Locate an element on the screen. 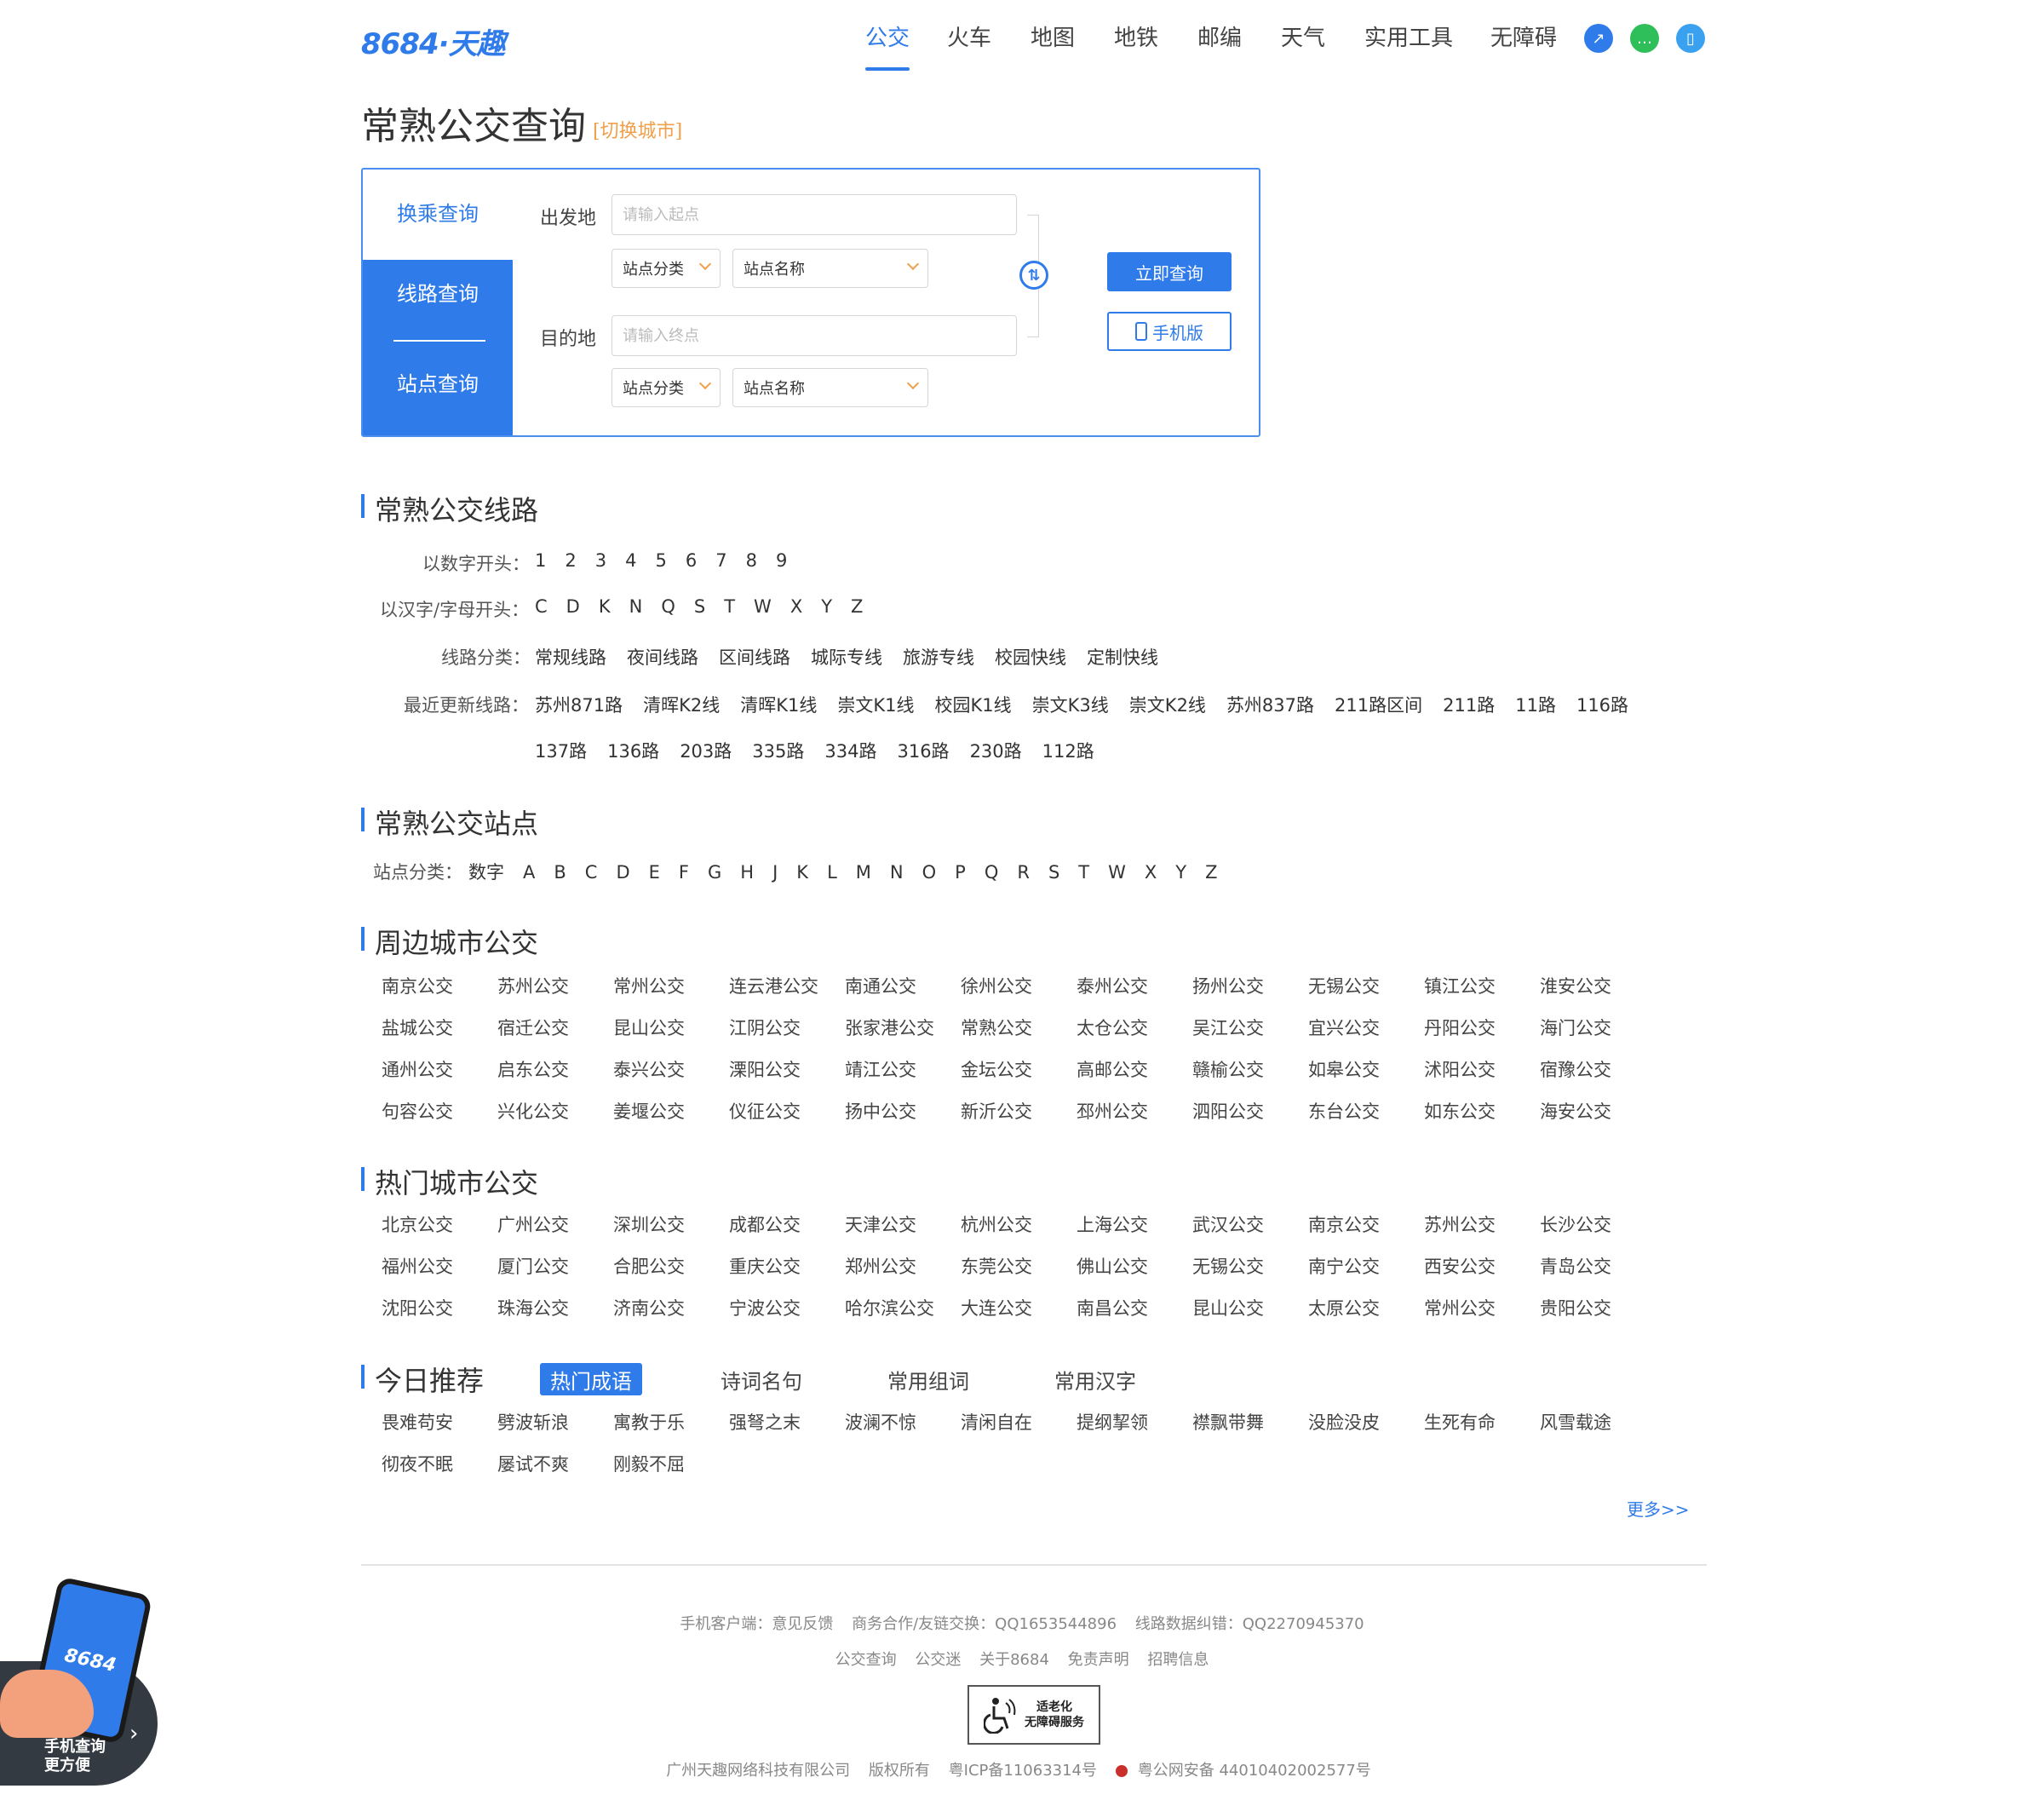 The height and width of the screenshot is (1806, 2044). line-letter-link: S is located at coordinates (699, 606).